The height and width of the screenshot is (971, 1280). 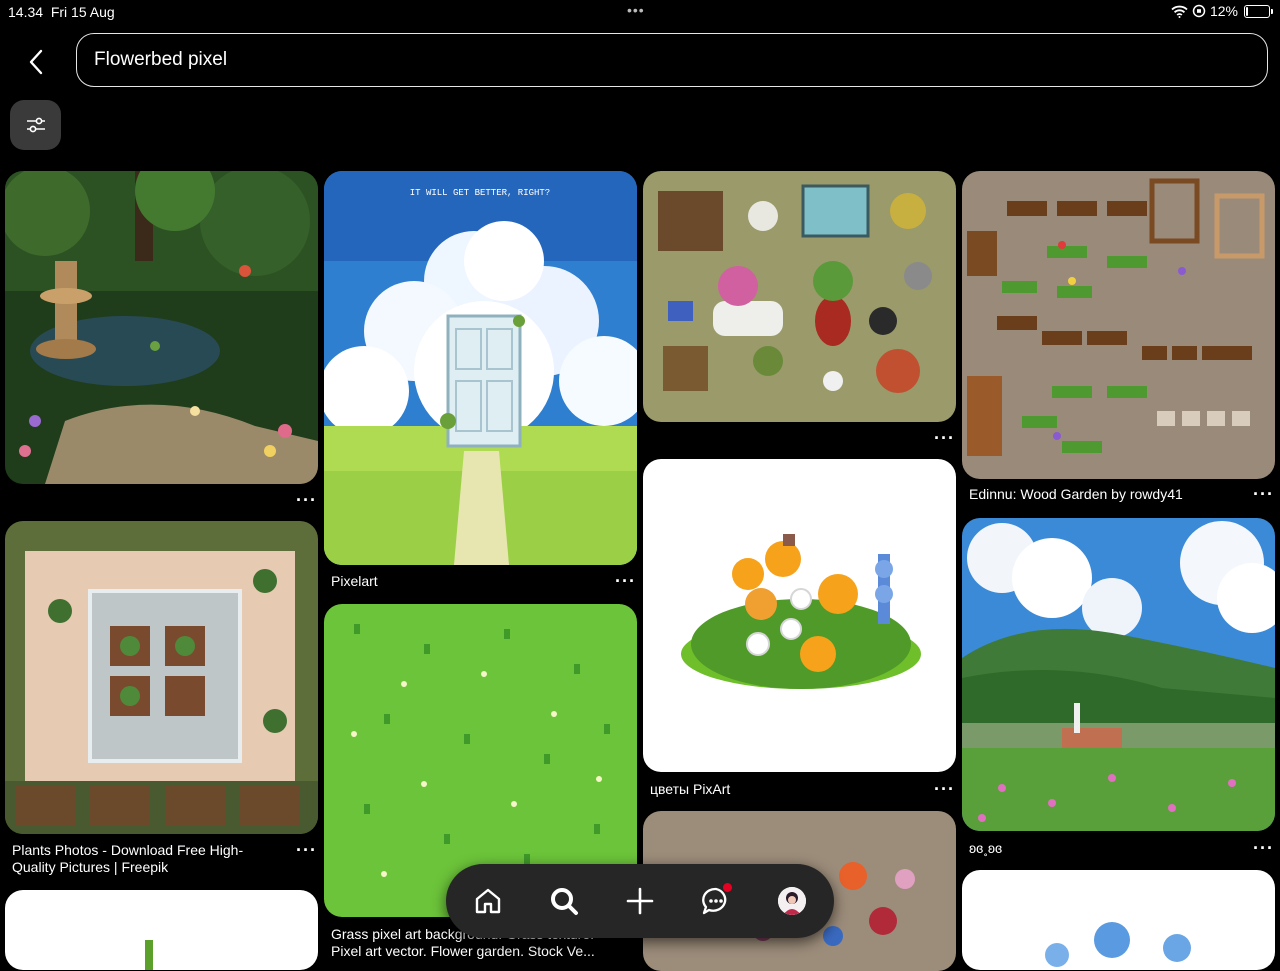 What do you see at coordinates (61, 12) in the screenshot?
I see `status-time: 14.34 Fri 15 Aug` at bounding box center [61, 12].